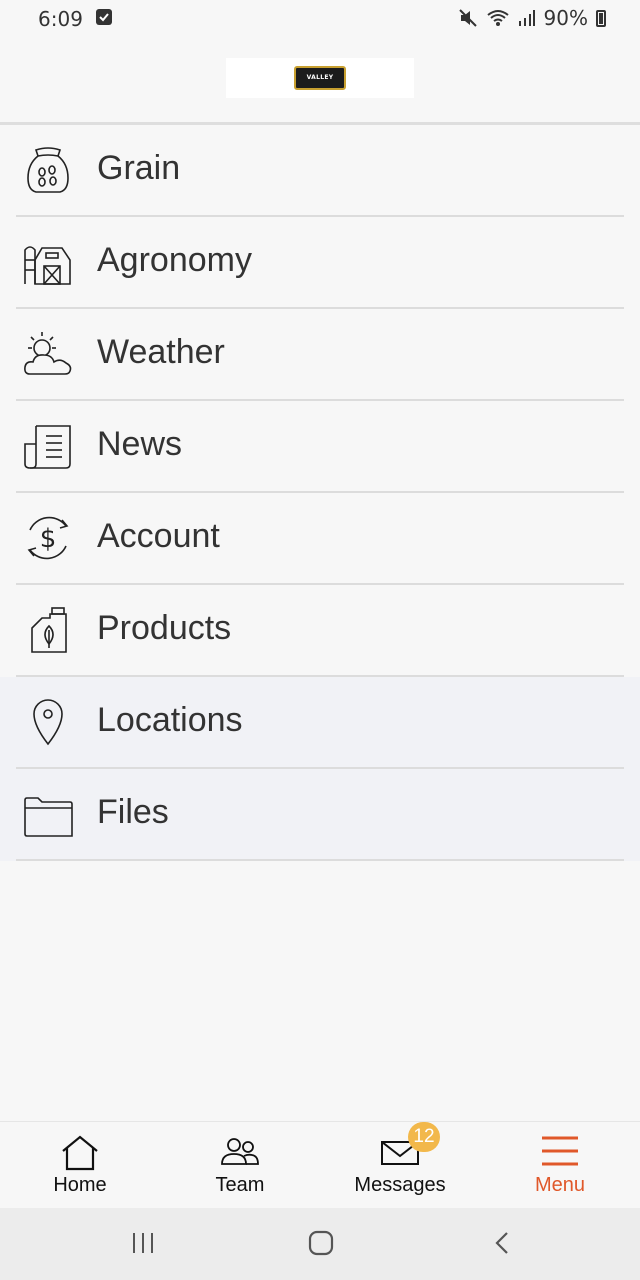 The width and height of the screenshot is (640, 1280). What do you see at coordinates (174, 260) in the screenshot?
I see `menu-item-label: Agronomy` at bounding box center [174, 260].